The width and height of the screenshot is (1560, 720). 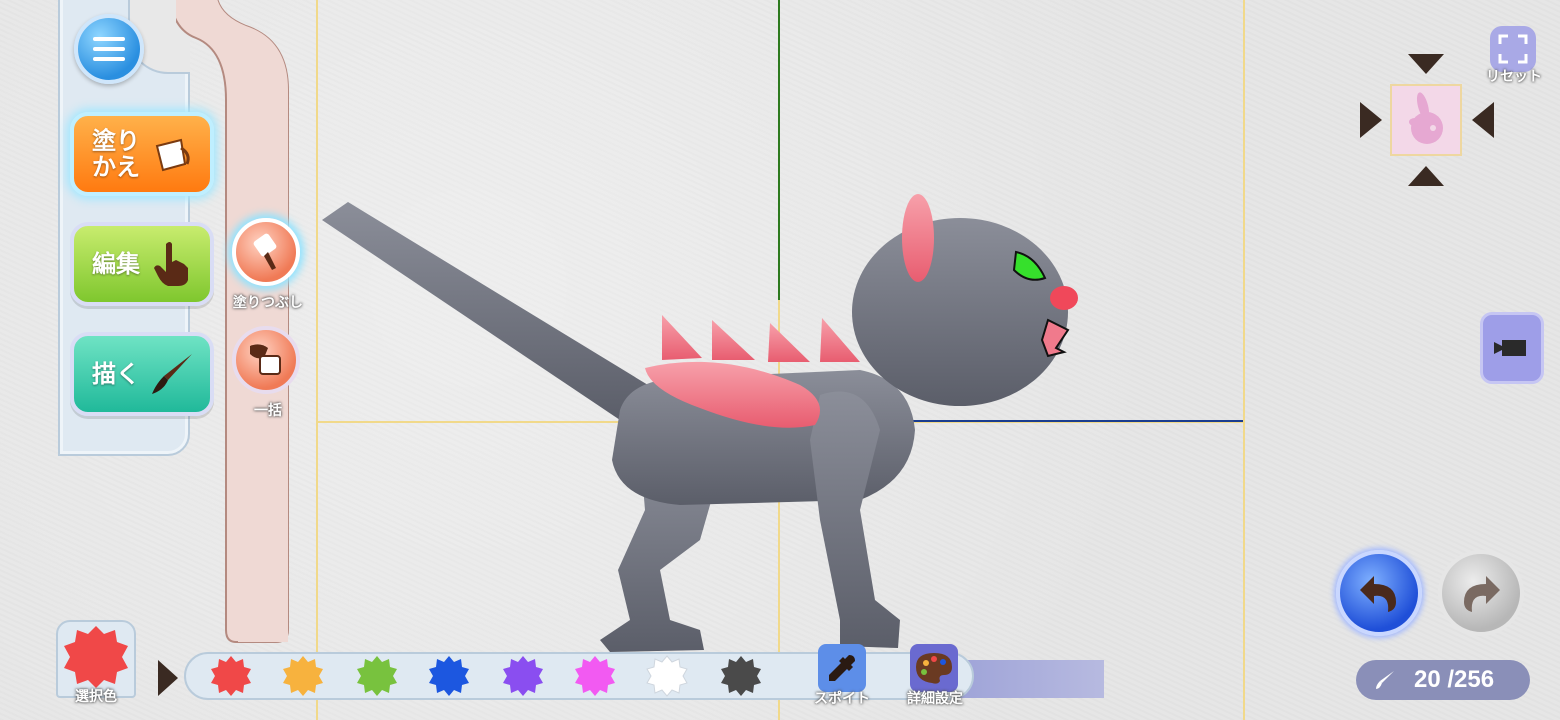 What do you see at coordinates (1064, 298) in the screenshot?
I see `creature-nose` at bounding box center [1064, 298].